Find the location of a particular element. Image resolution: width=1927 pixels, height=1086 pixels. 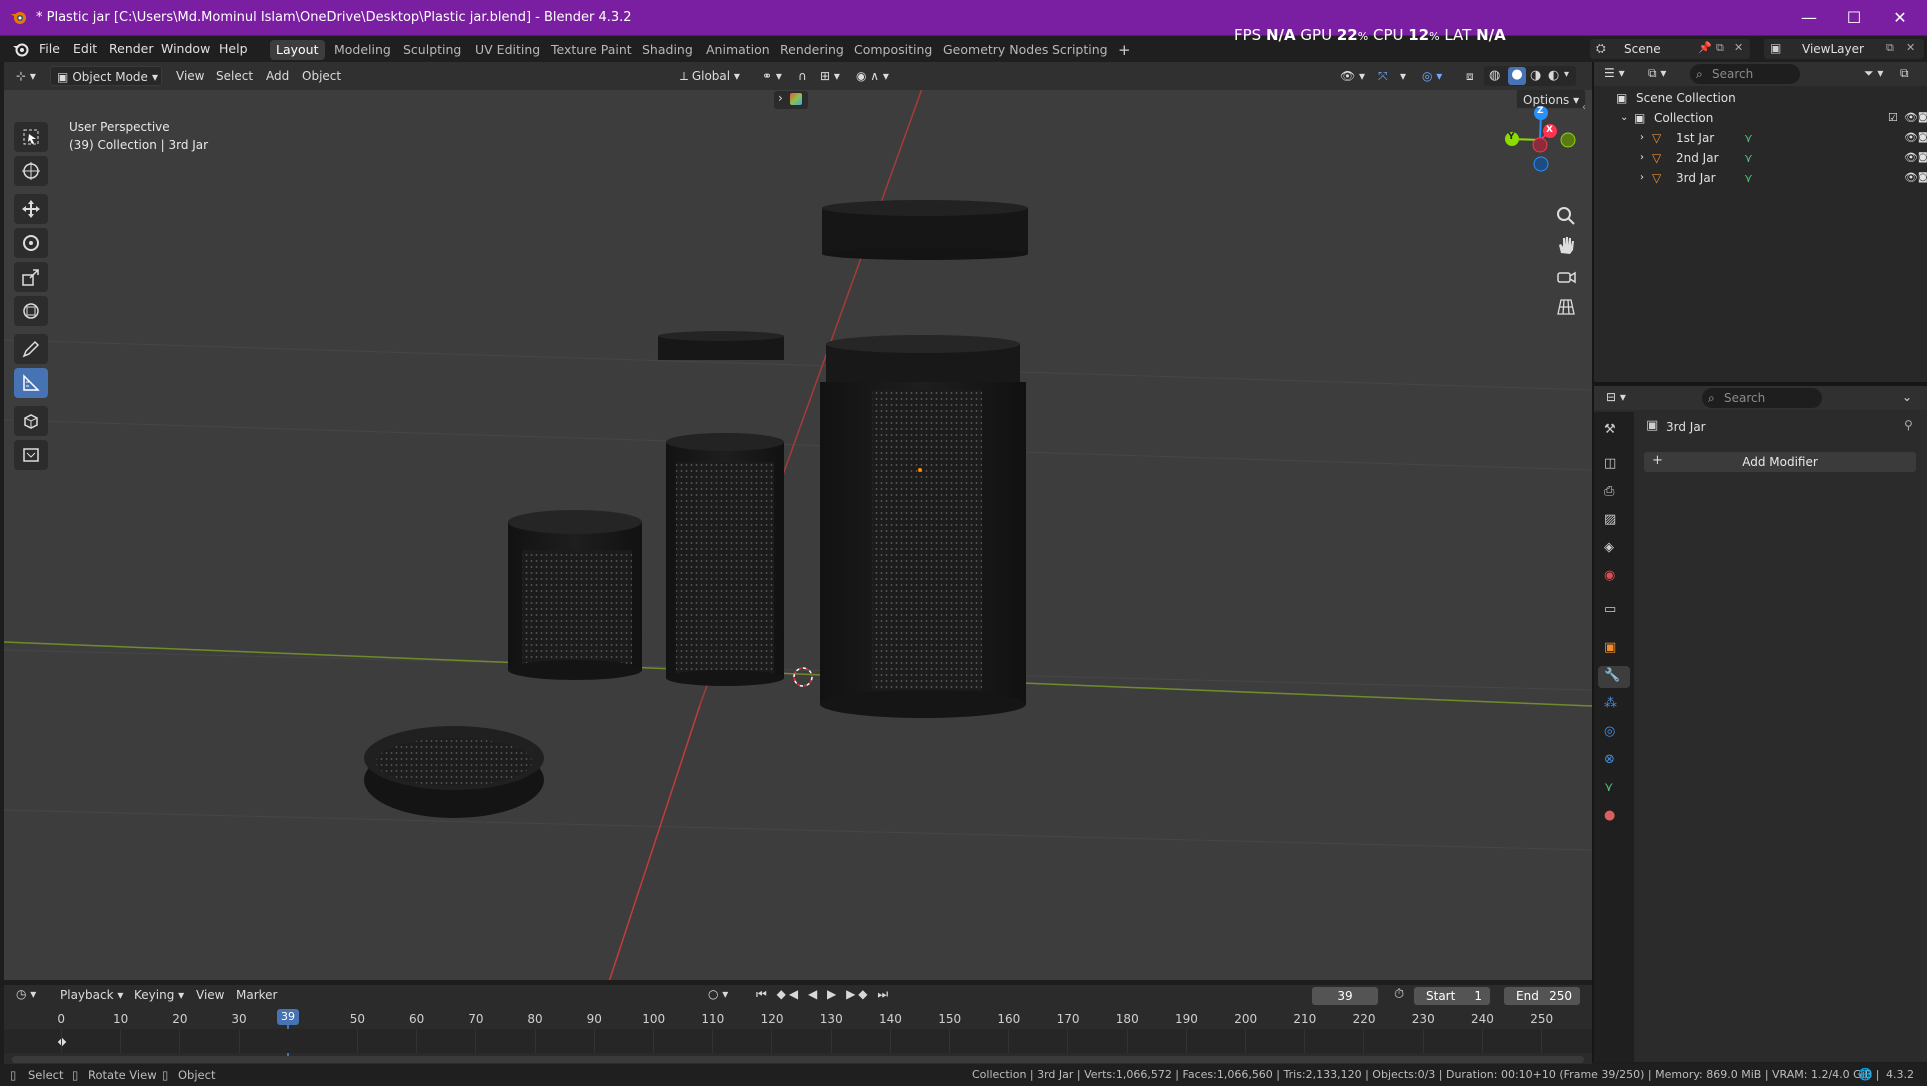

add-cube-tool is located at coordinates (31, 421).